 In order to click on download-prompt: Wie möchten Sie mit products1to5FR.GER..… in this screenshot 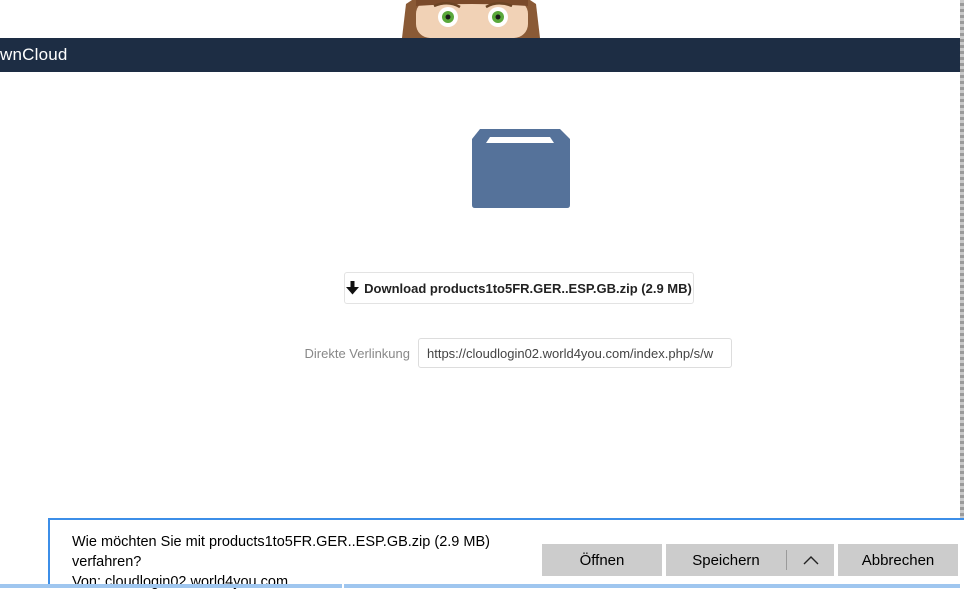, I will do `click(287, 562)`.